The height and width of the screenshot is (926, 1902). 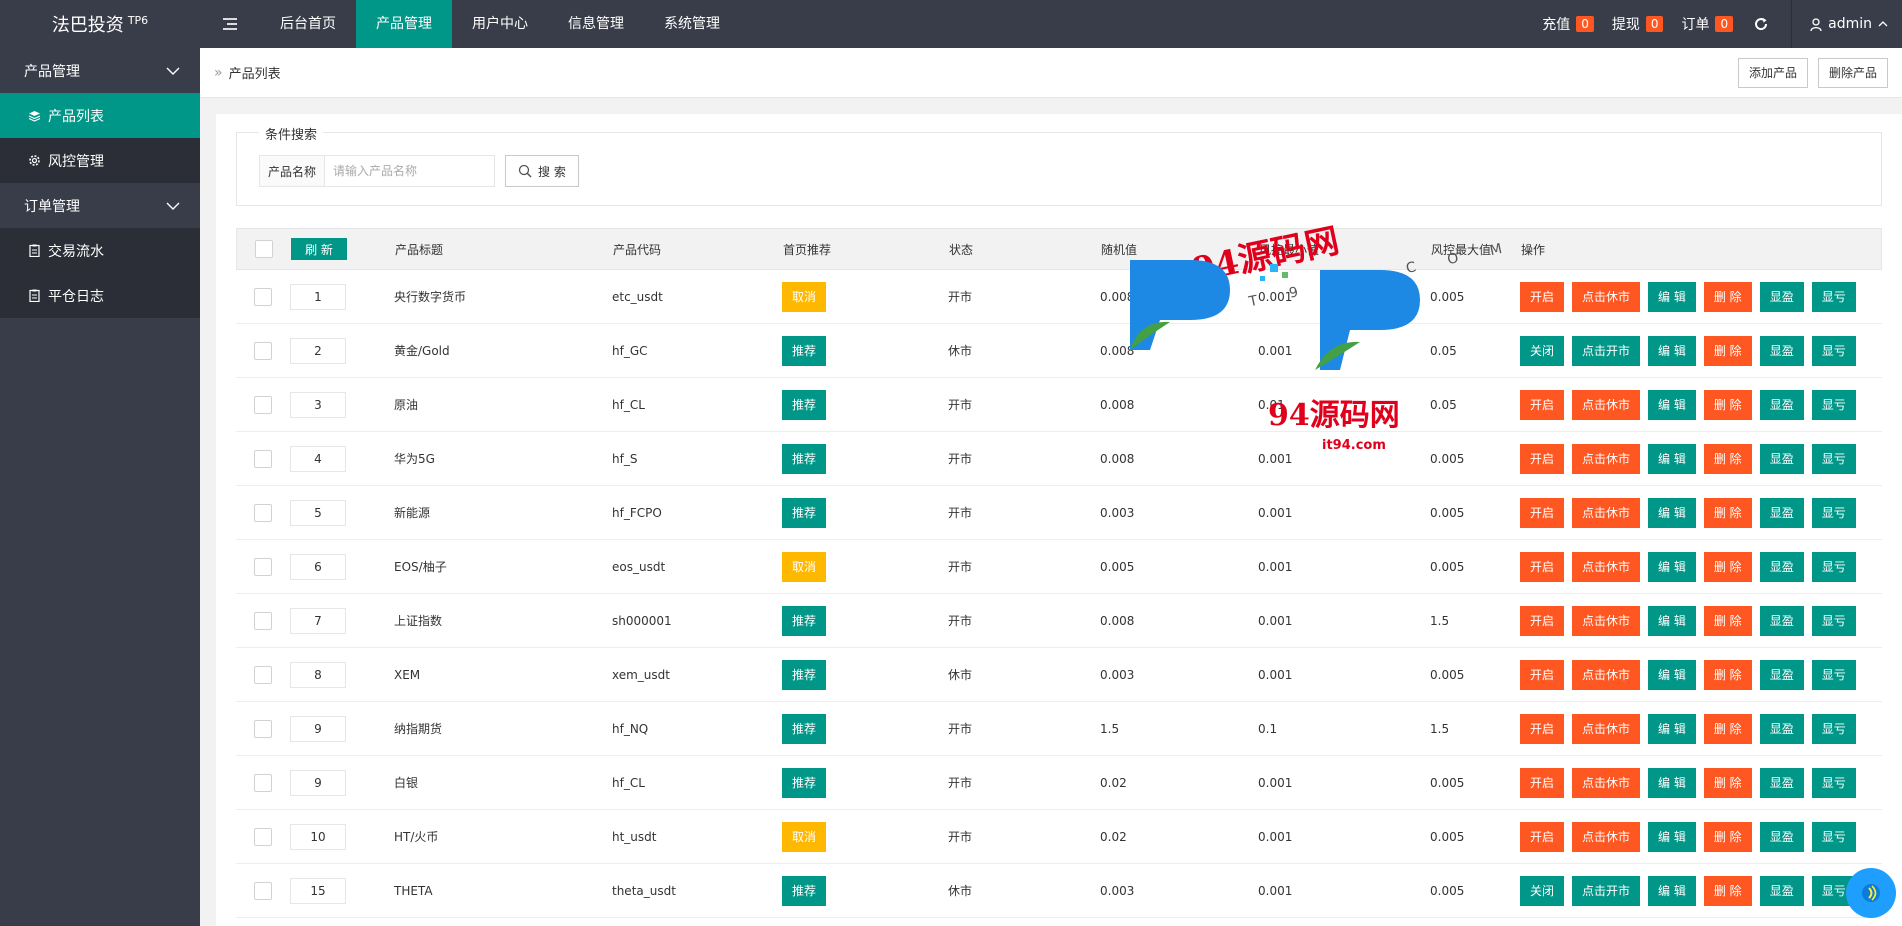 What do you see at coordinates (100, 24) in the screenshot?
I see `app-logo: 法巴投资 TP6` at bounding box center [100, 24].